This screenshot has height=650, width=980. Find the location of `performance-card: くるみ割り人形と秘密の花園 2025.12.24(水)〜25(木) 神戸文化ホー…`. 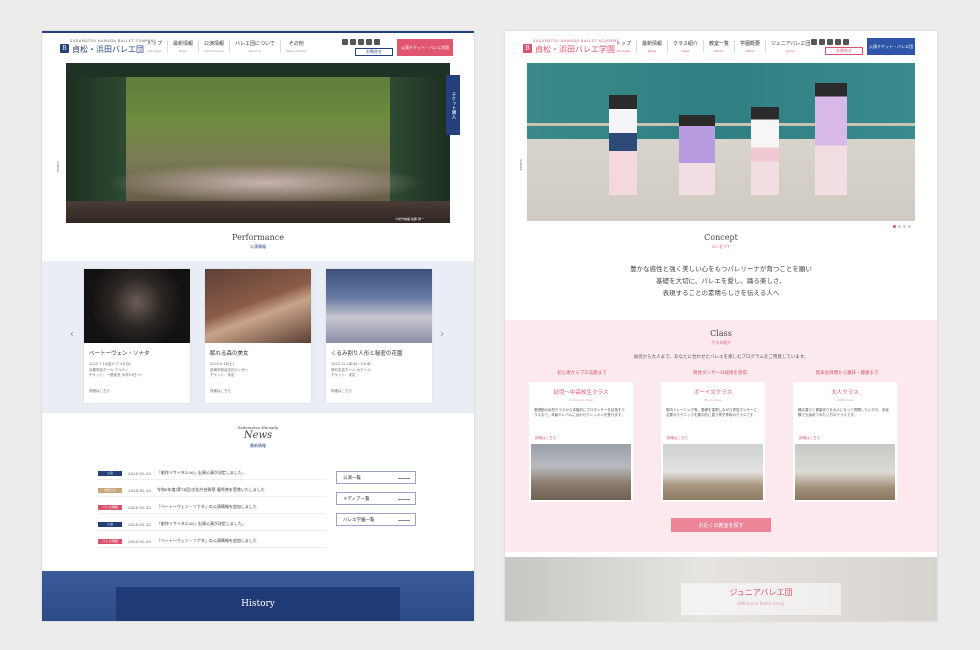

performance-card: くるみ割り人形と秘密の花園 2025.12.24(水)〜25(木) 神戸文化ホー… is located at coordinates (379, 336).